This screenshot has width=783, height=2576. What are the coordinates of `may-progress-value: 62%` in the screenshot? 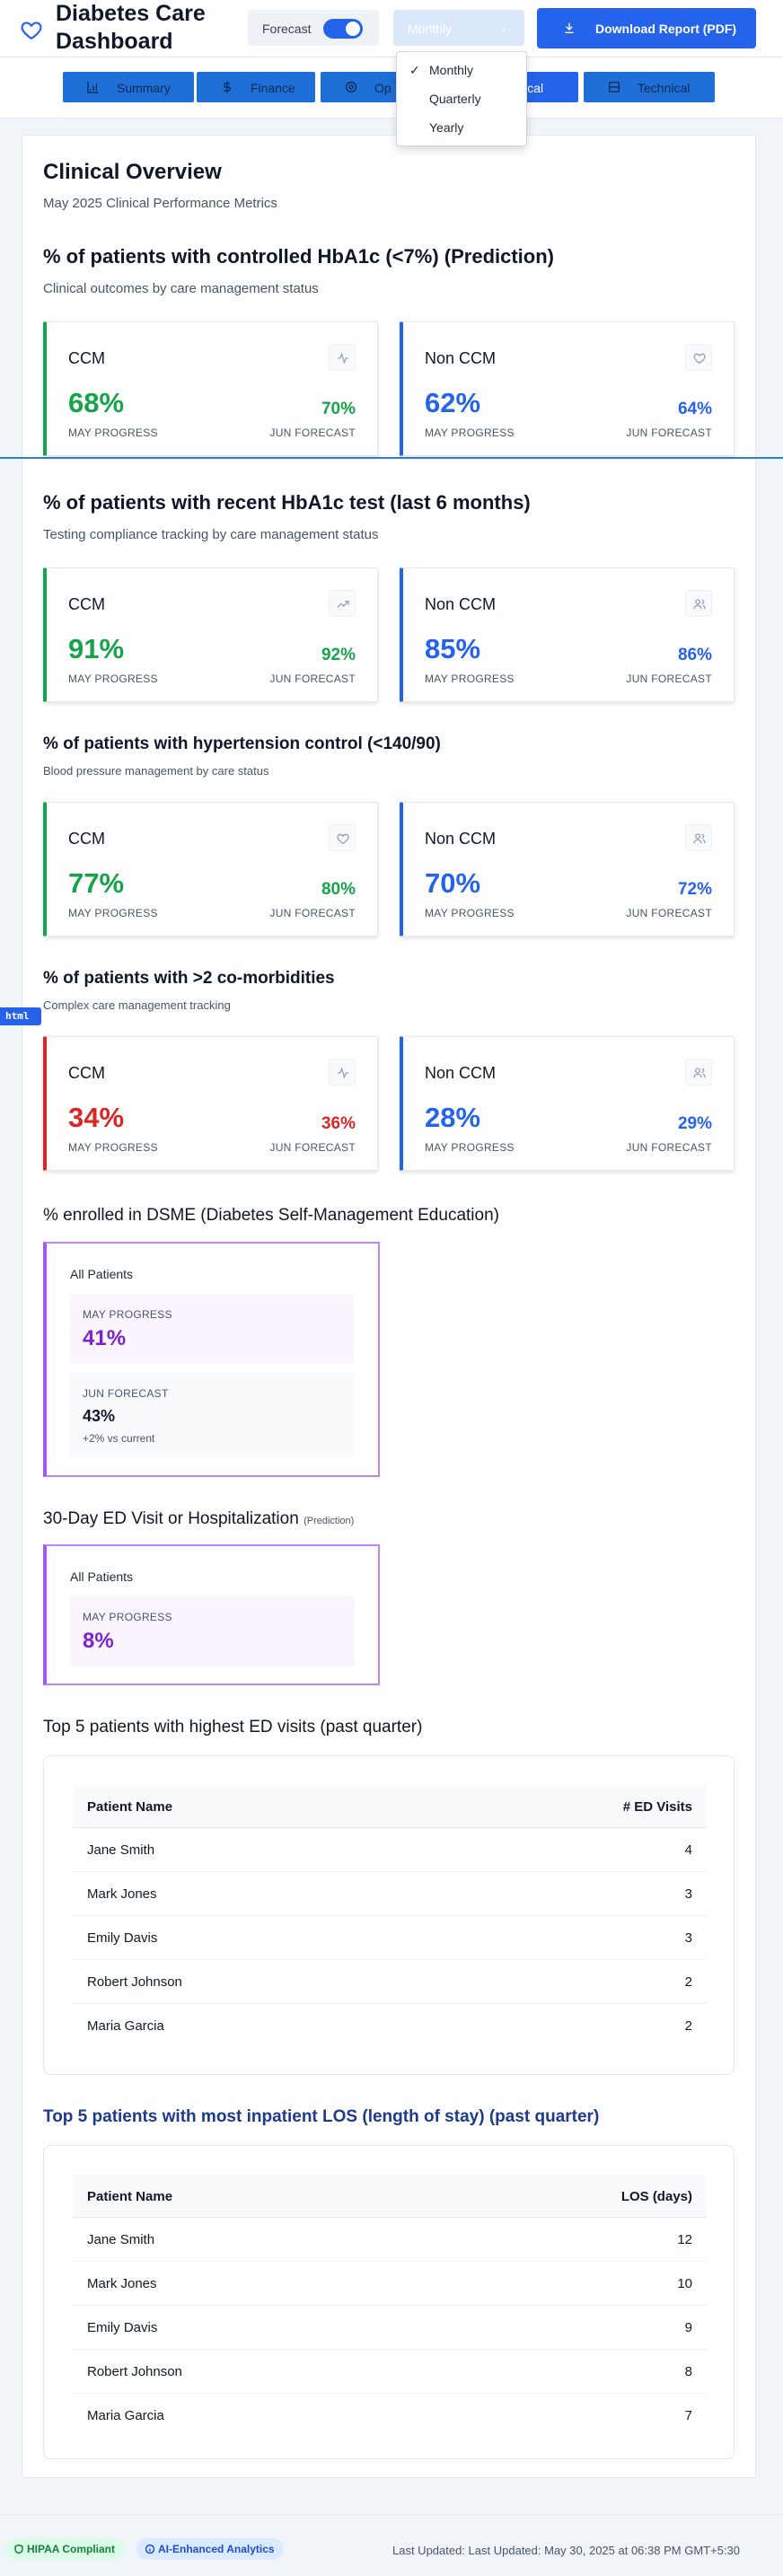 It's located at (453, 402).